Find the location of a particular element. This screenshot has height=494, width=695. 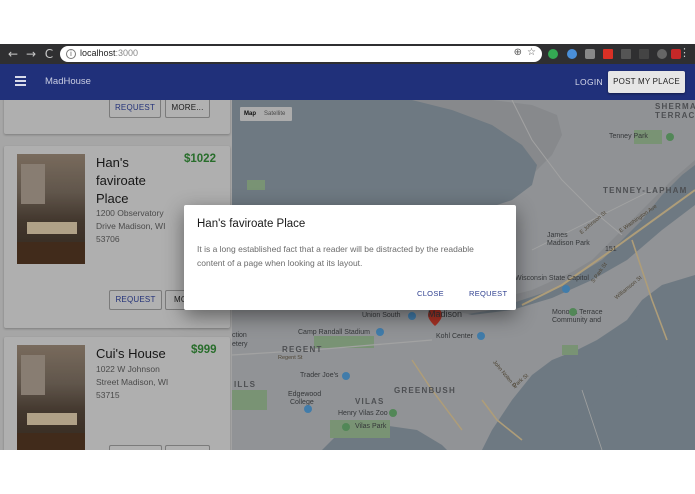

extension-pen-icon is located at coordinates (626, 54).